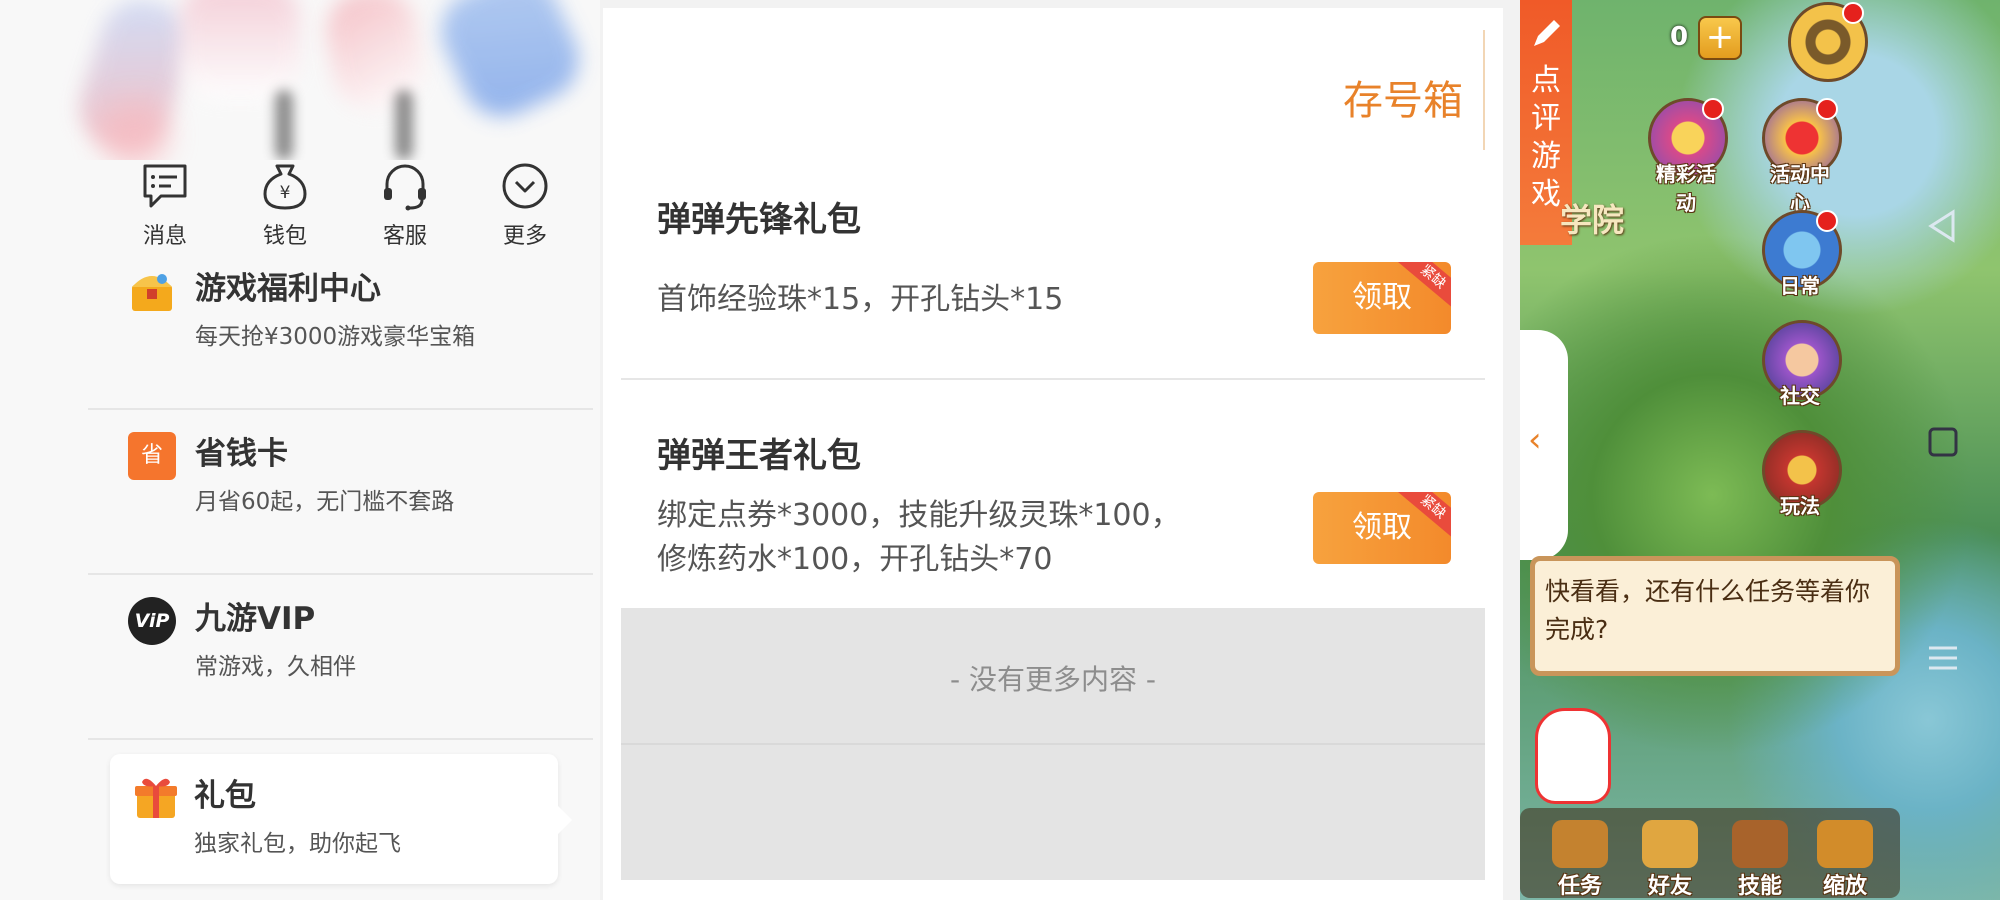  I want to click on vip-icon-text: ViP, so click(152, 621).